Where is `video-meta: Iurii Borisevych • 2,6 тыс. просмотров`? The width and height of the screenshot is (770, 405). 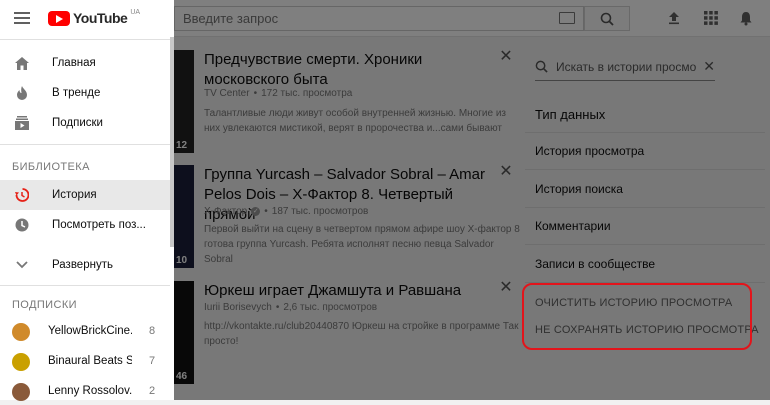
video-meta: Iurii Borisevych • 2,6 тыс. просмотров is located at coordinates (291, 307).